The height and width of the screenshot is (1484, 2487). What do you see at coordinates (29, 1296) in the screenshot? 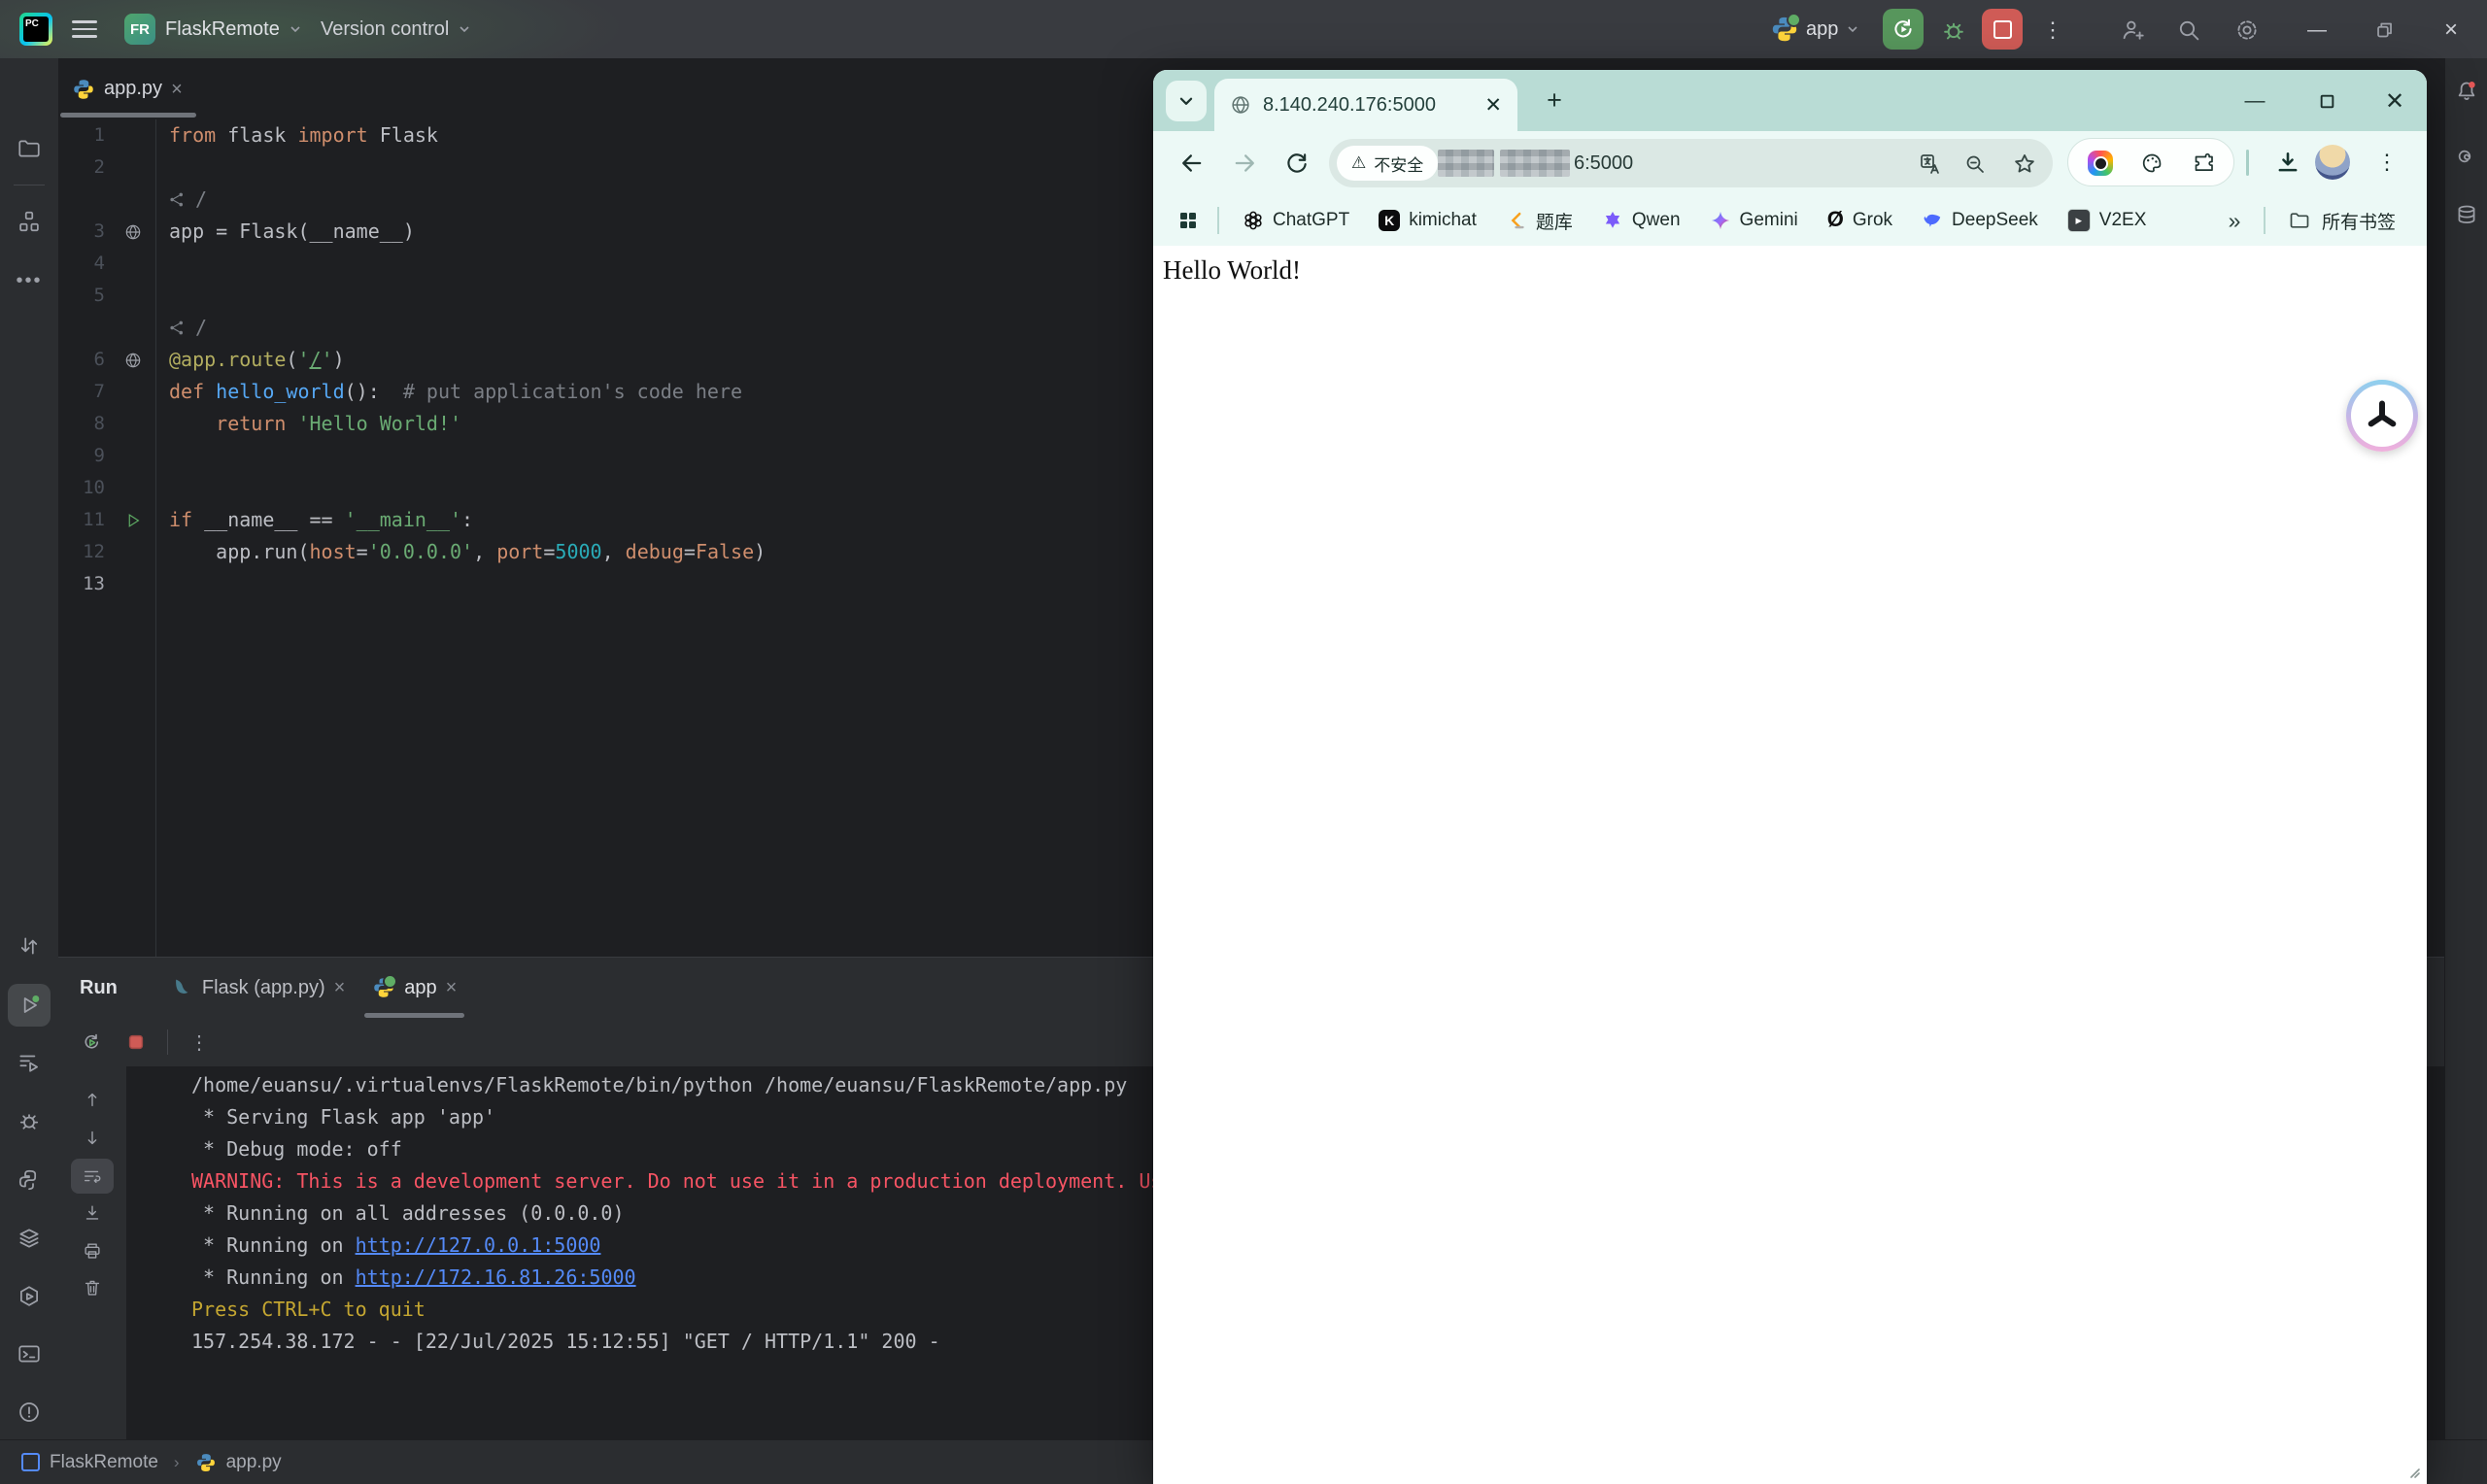
I see `profiler-tool-icon` at bounding box center [29, 1296].